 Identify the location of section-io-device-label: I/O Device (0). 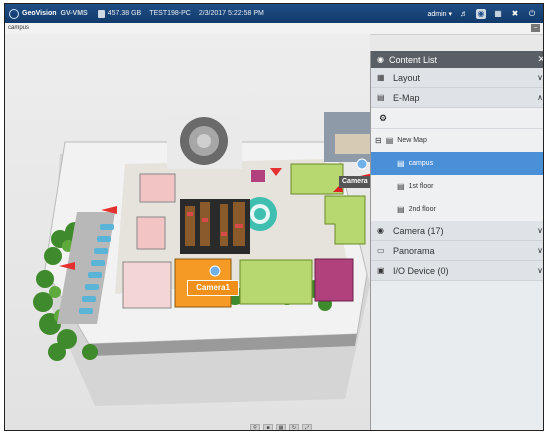
(421, 270).